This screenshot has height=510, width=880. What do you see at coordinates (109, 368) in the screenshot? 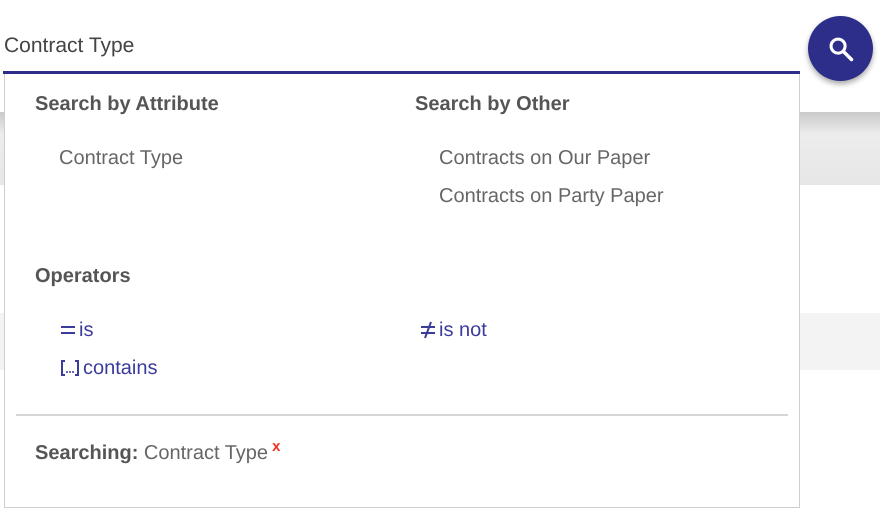
I see `operator-option: contains` at bounding box center [109, 368].